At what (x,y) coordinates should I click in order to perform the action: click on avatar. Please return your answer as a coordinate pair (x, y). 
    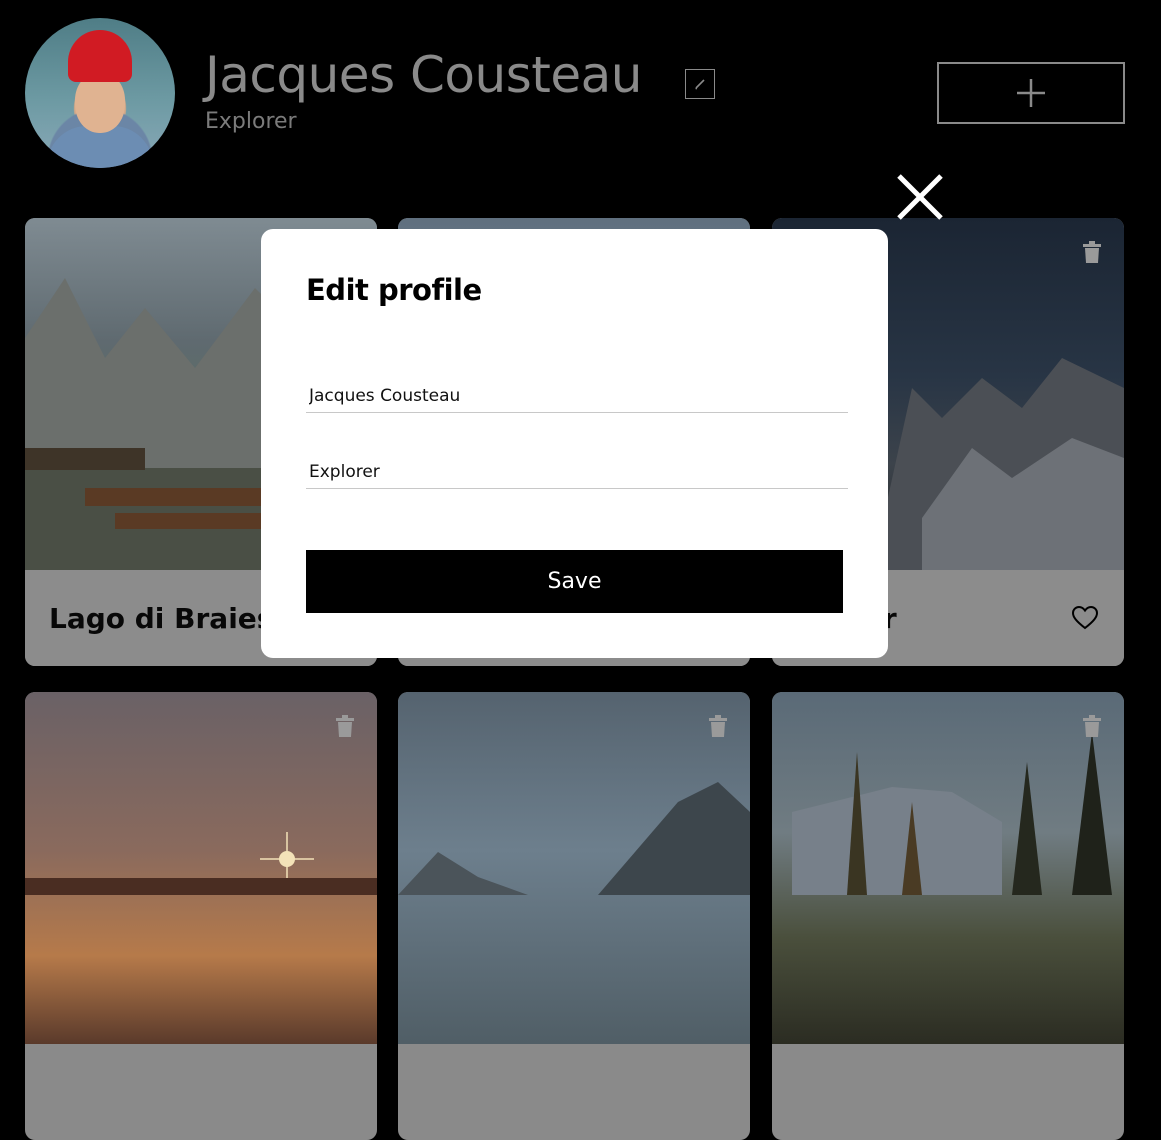
    Looking at the image, I should click on (100, 93).